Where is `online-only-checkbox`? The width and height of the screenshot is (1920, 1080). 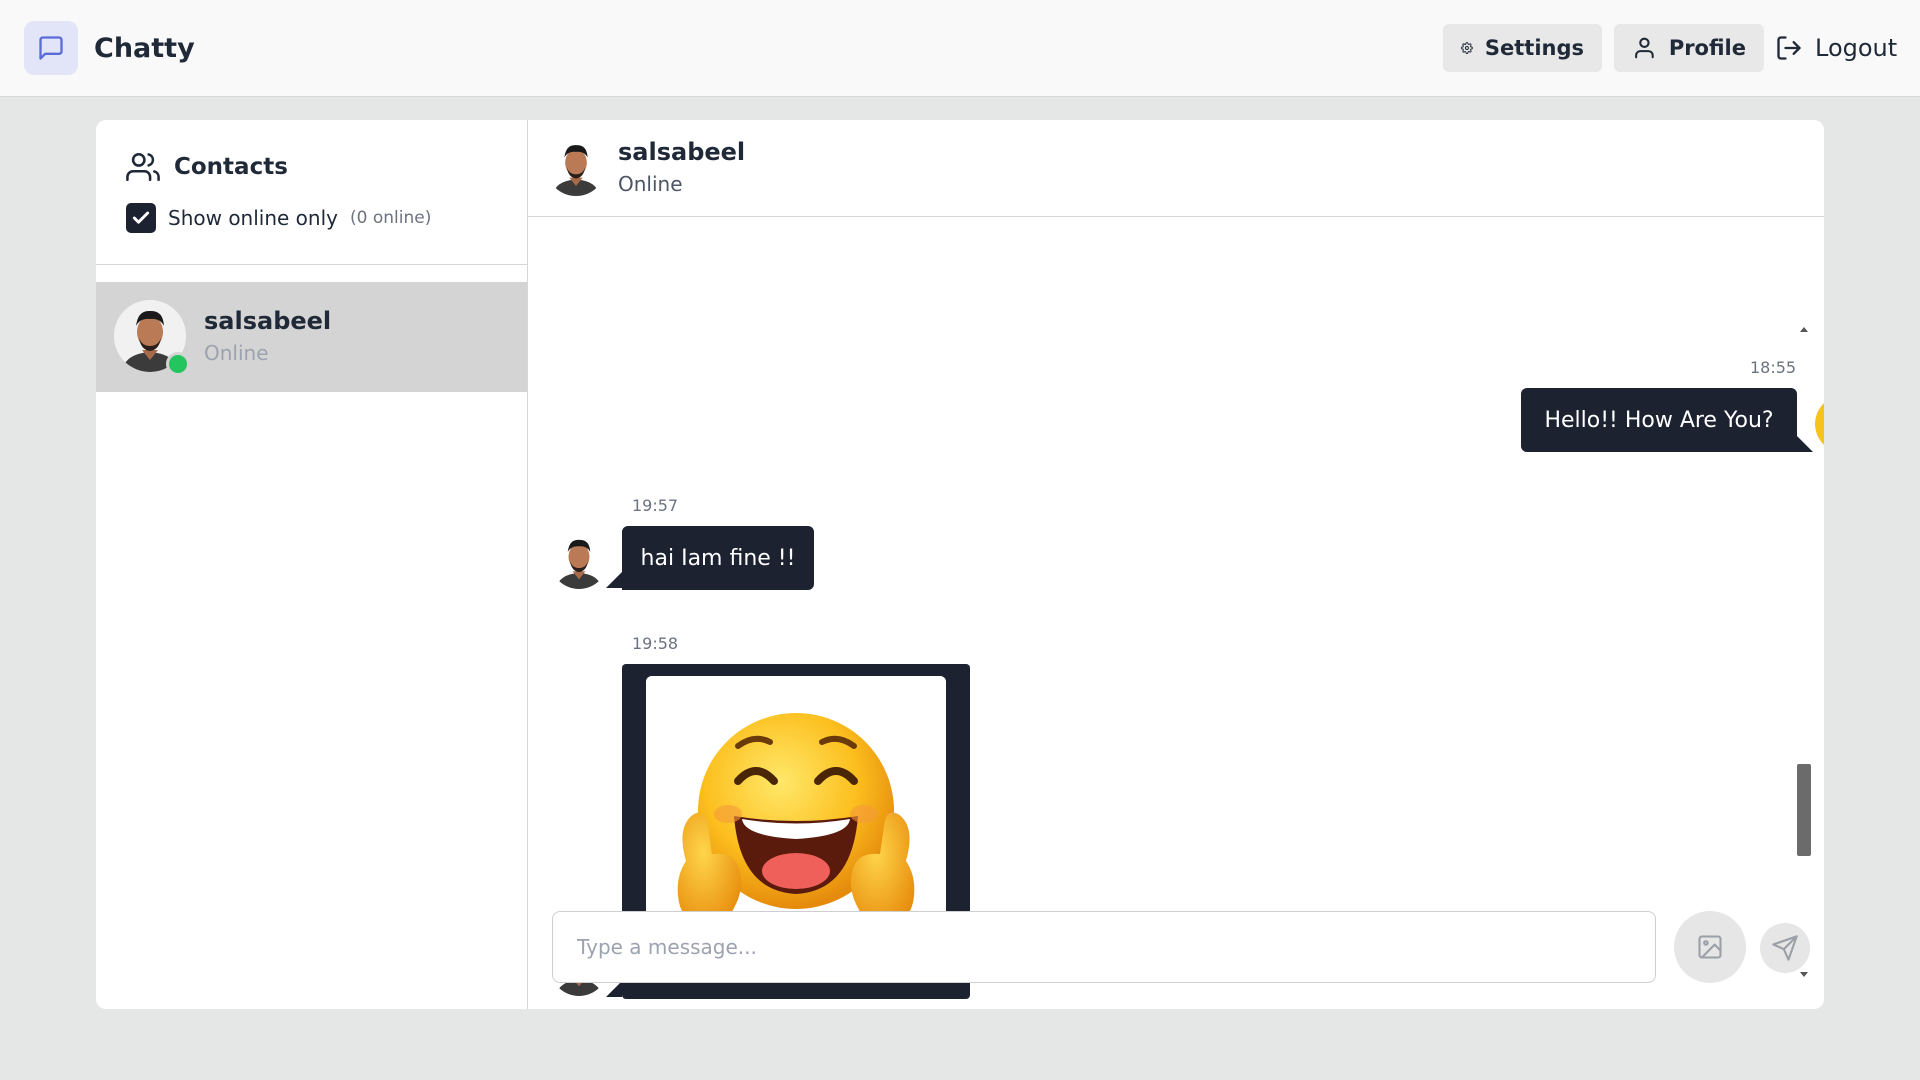 online-only-checkbox is located at coordinates (141, 218).